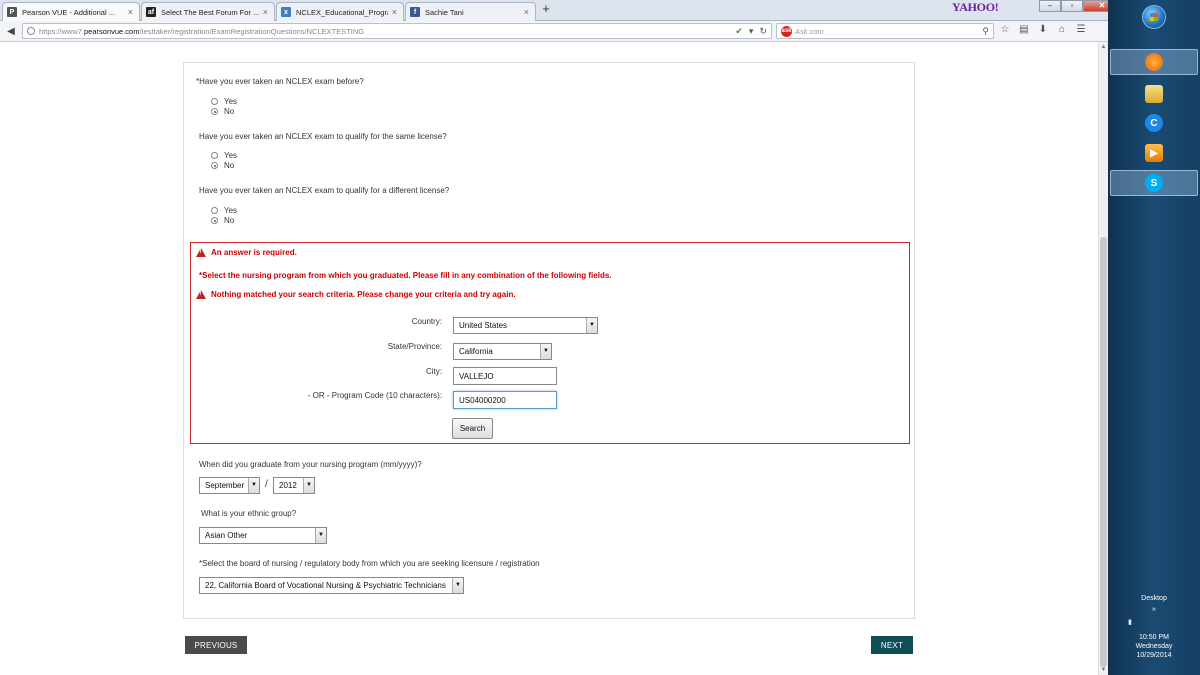 This screenshot has width=1200, height=675. What do you see at coordinates (263, 535) in the screenshot?
I see `ethnic-group-select: Asian Other ▼` at bounding box center [263, 535].